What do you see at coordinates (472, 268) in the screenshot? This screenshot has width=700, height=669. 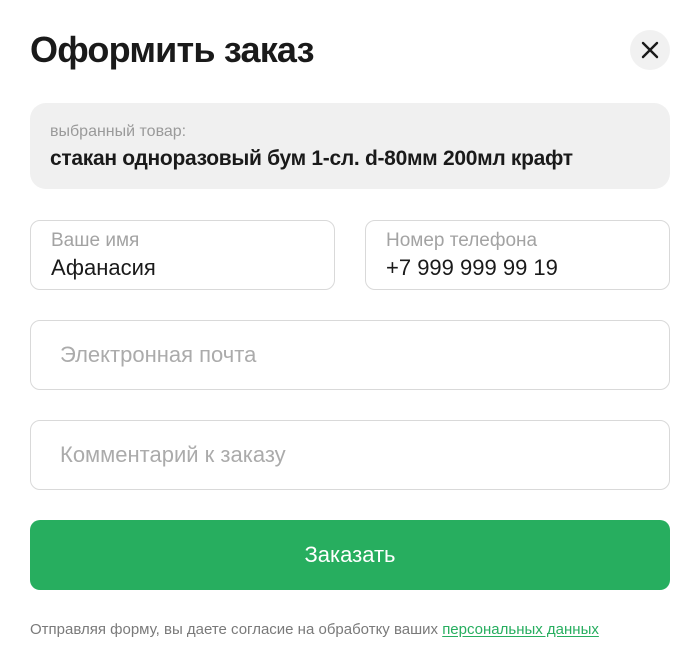 I see `phone-field-value: +7 999 999 99 19` at bounding box center [472, 268].